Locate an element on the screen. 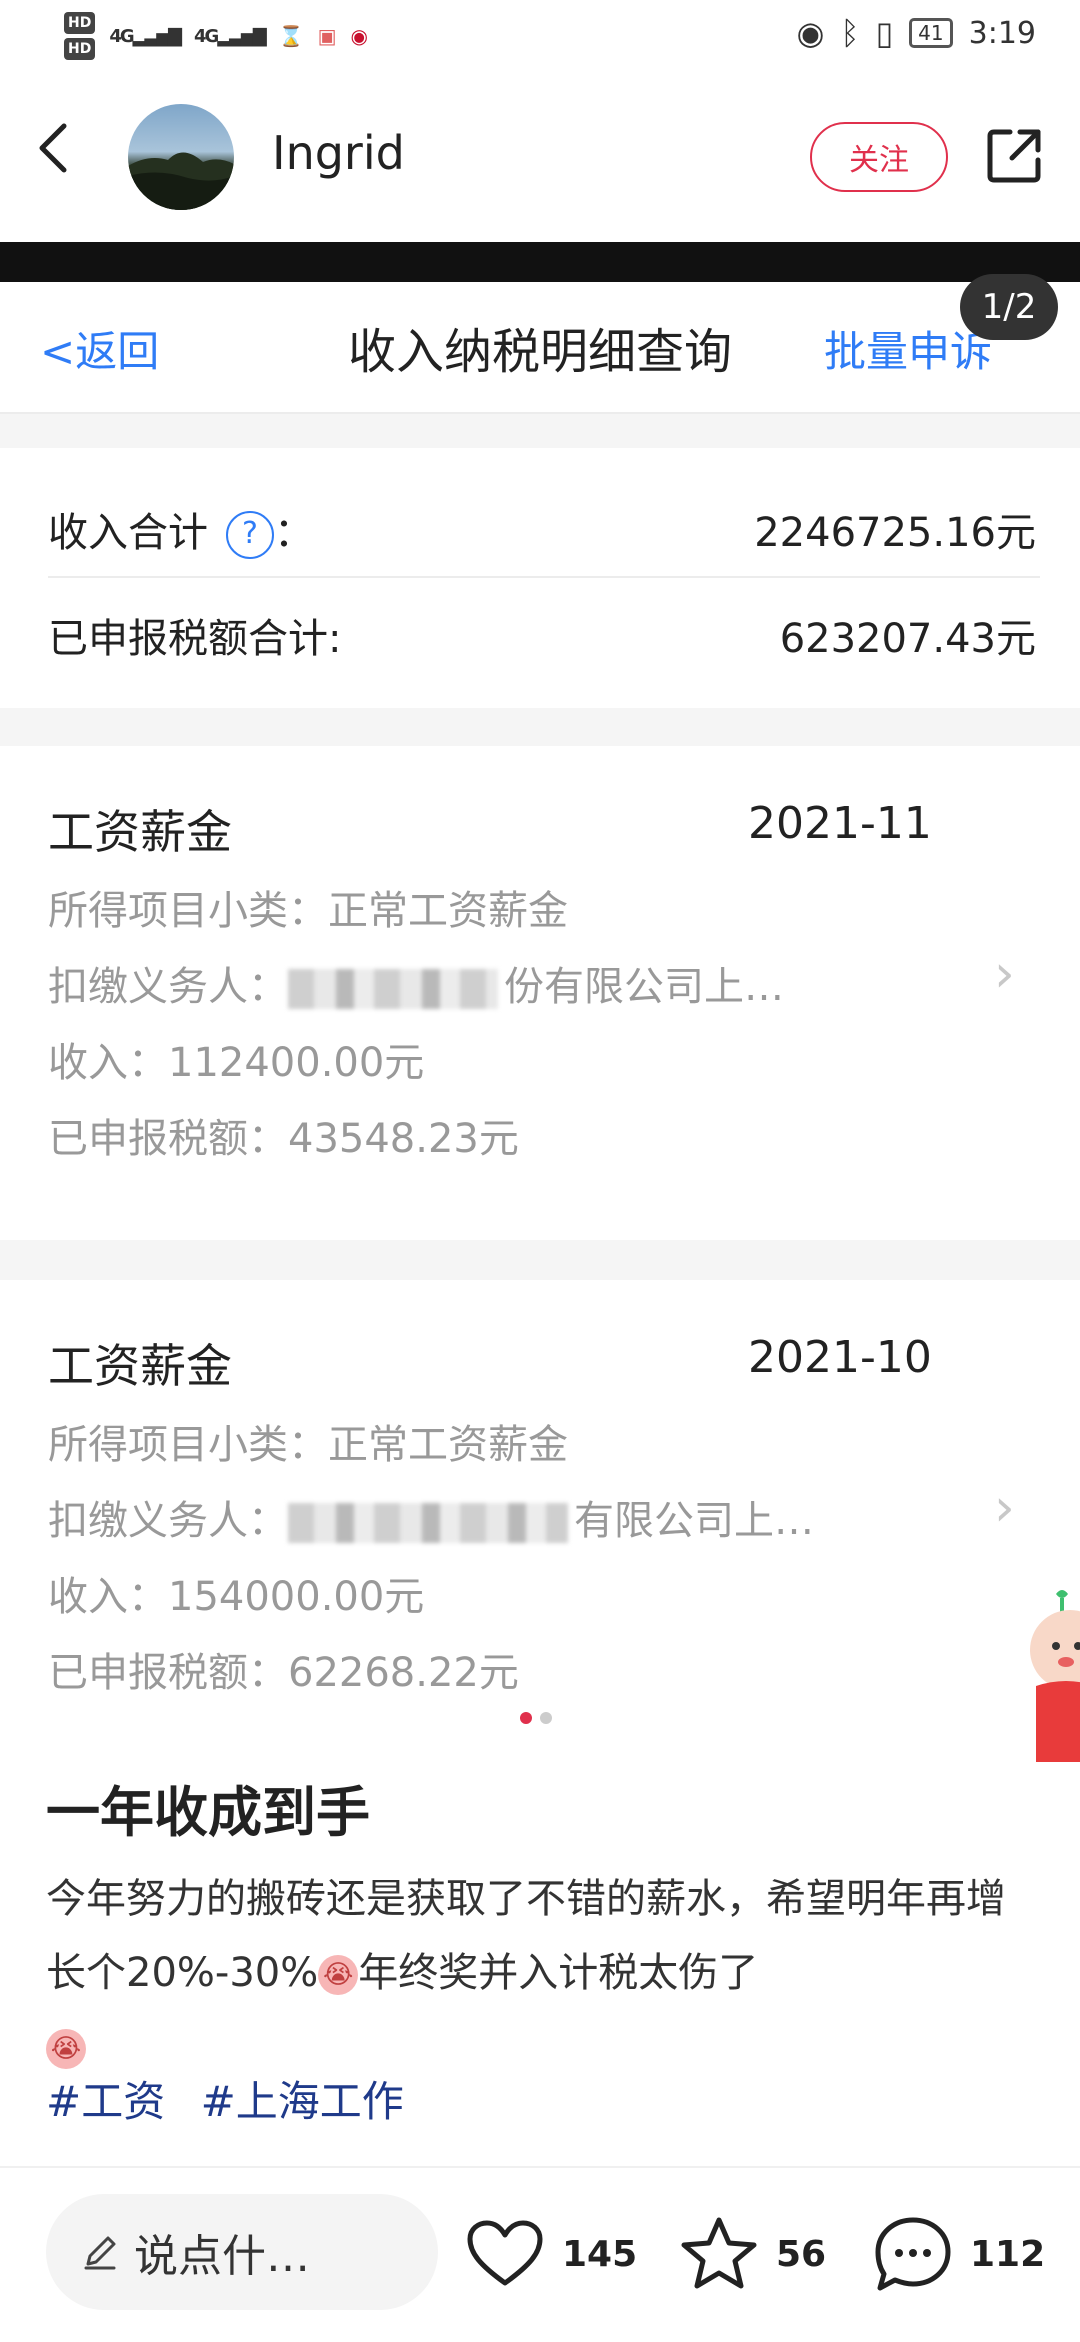  pencil-icon is located at coordinates (100, 2253).